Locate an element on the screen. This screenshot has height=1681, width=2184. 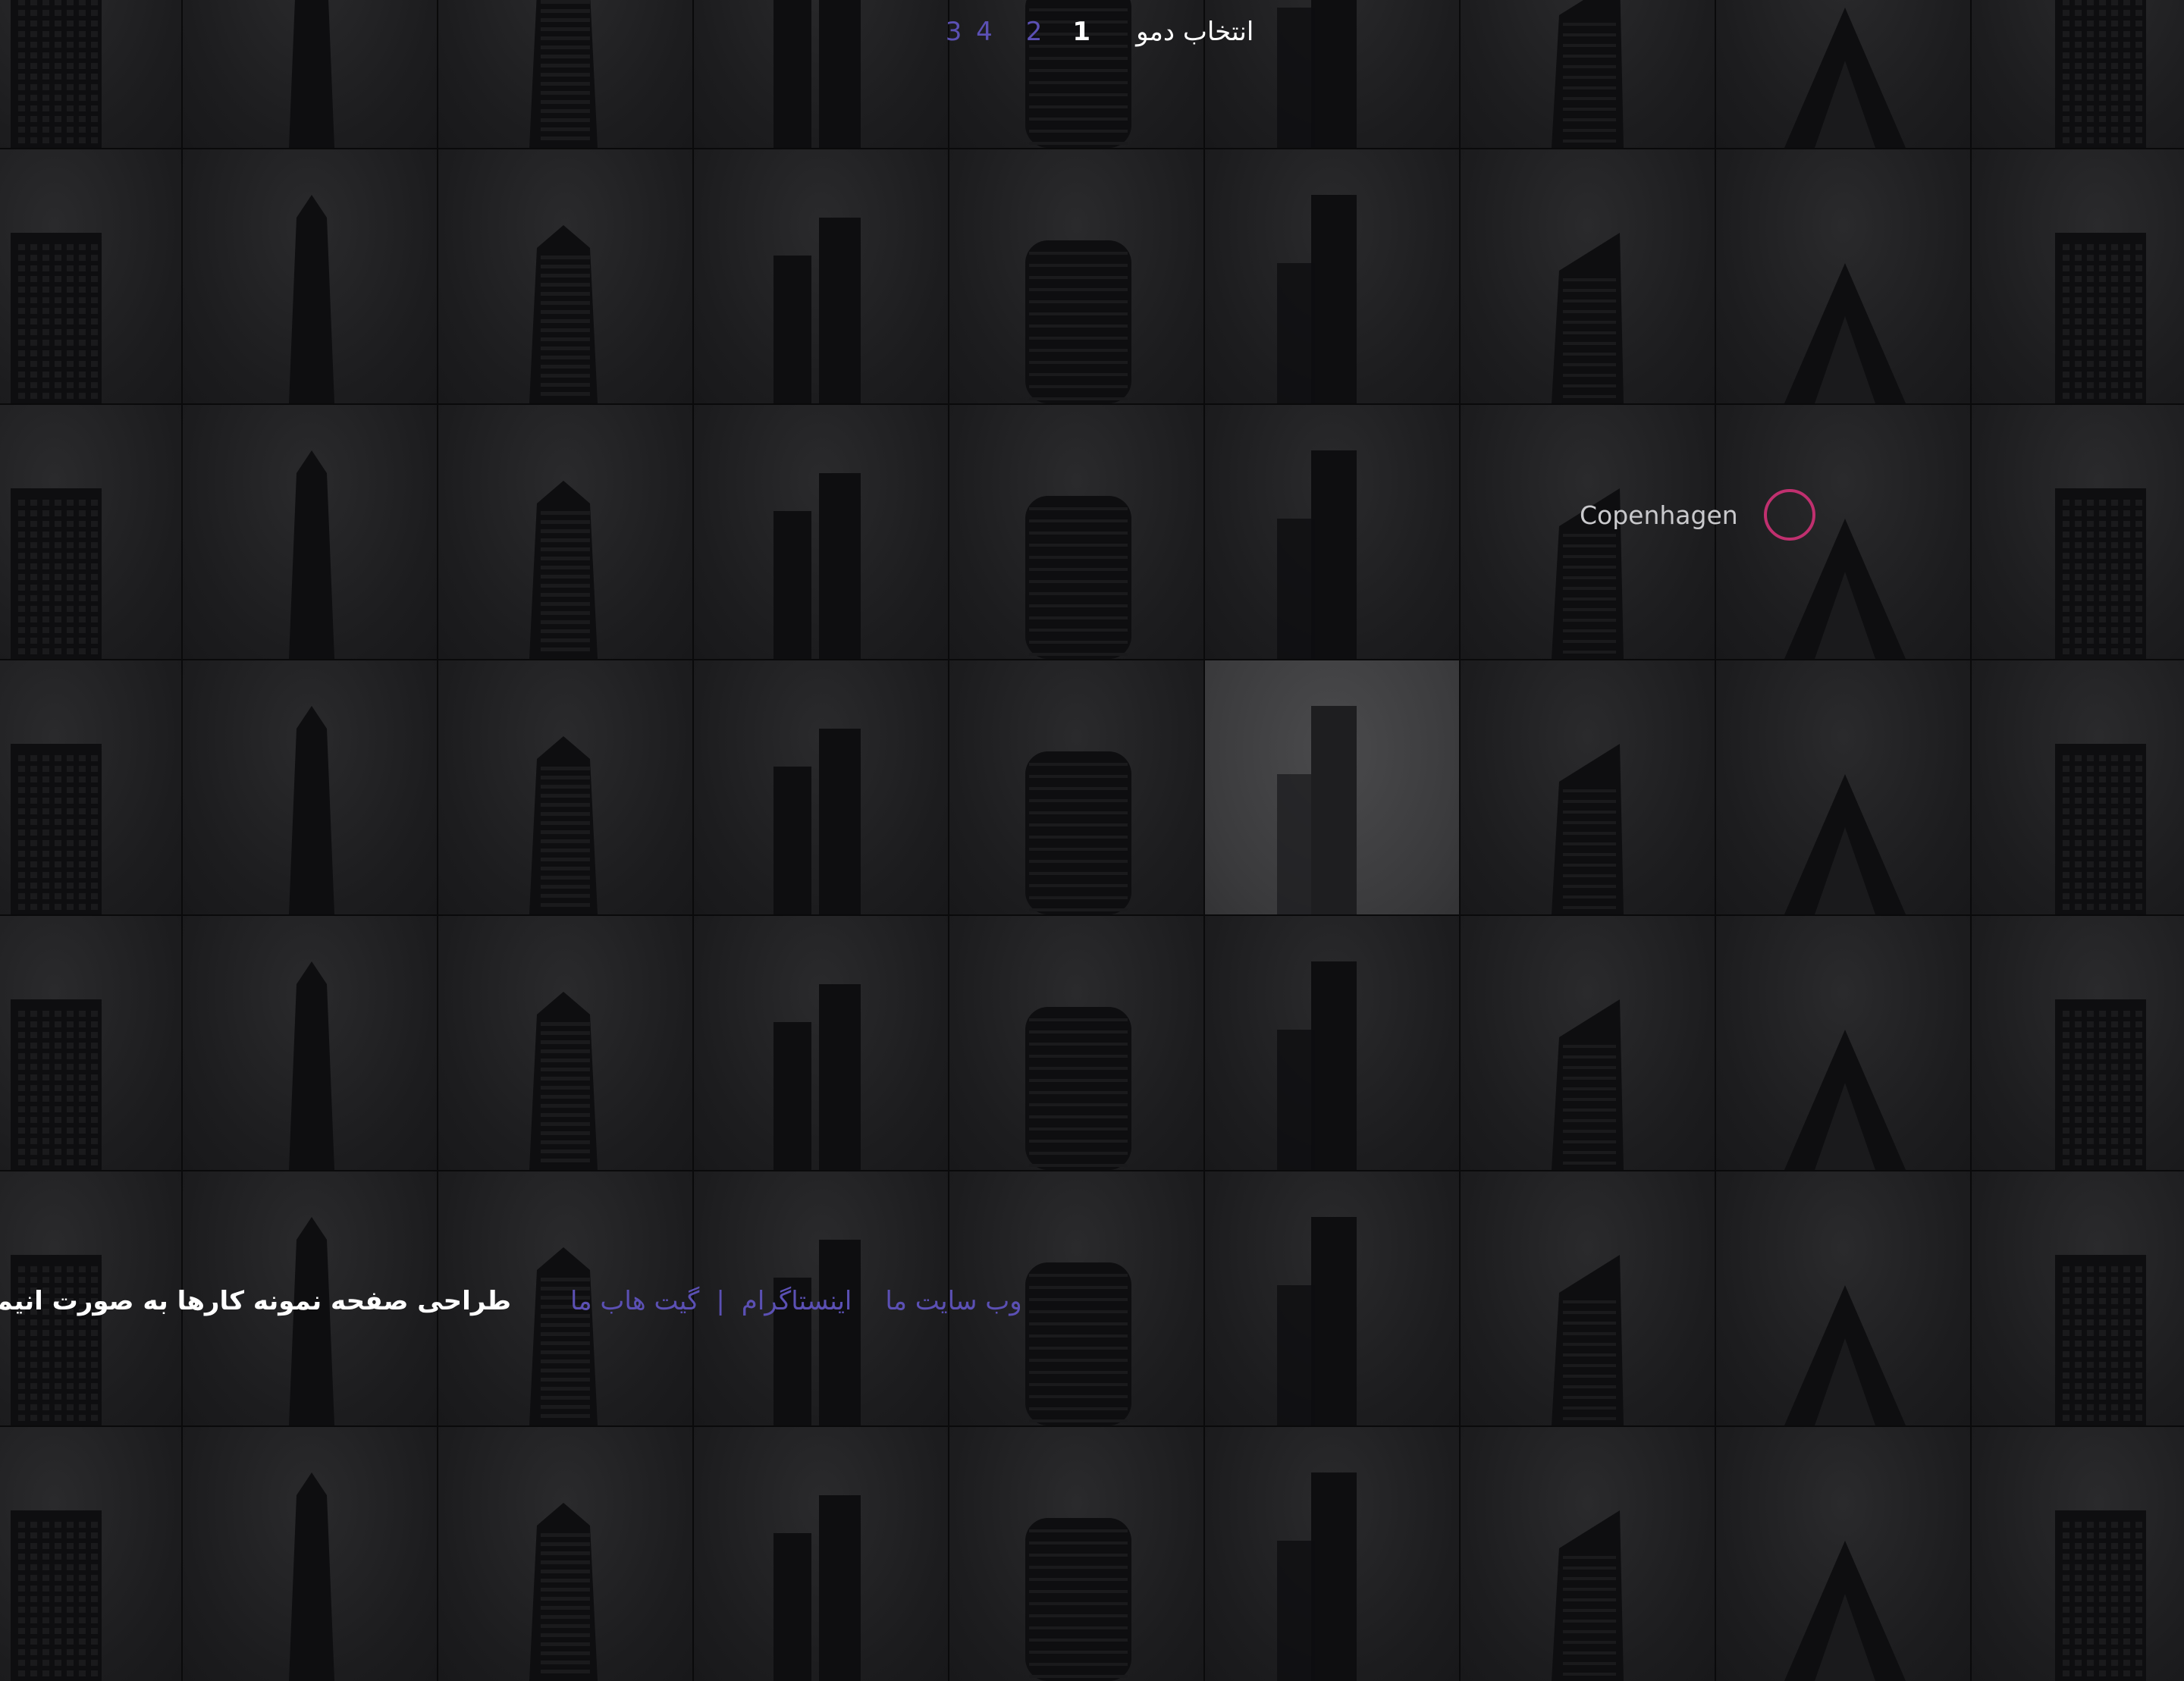
demo-selector: انتخاب دمو 1 2 4 3 is located at coordinates (1092, 32).